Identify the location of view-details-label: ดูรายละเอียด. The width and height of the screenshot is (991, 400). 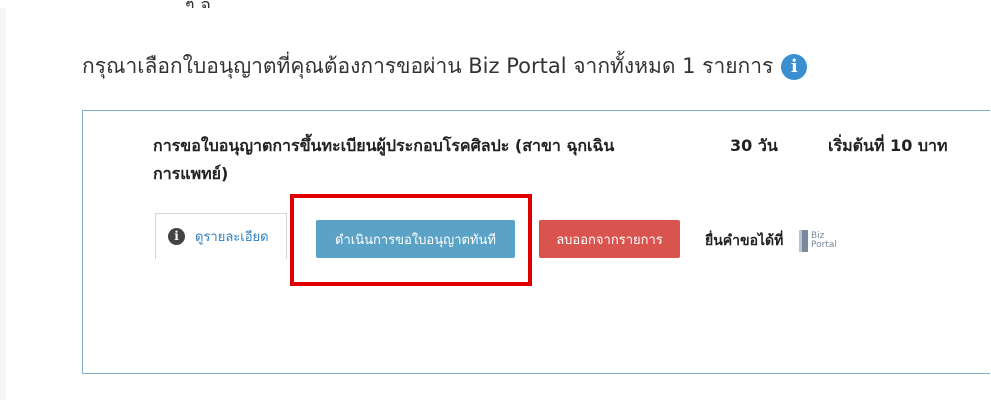
(232, 237).